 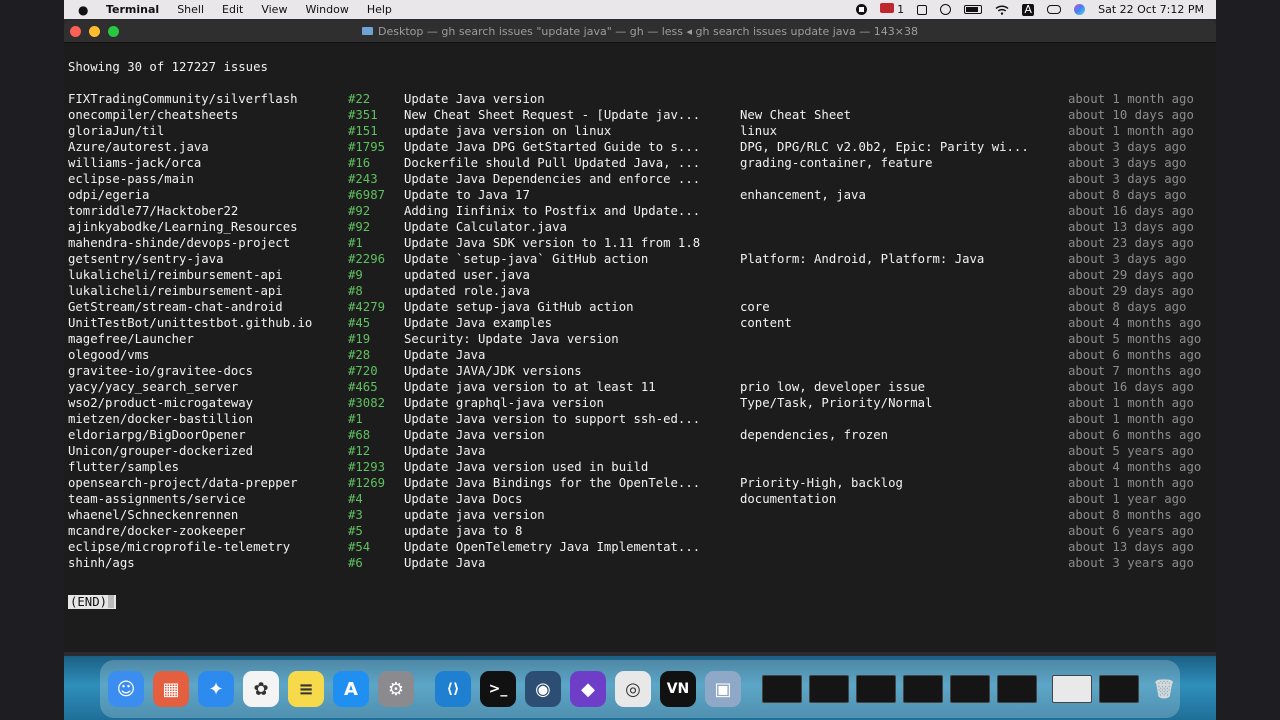 What do you see at coordinates (161, 371) in the screenshot?
I see `issue-repo: gravitee-io/gravitee-docs` at bounding box center [161, 371].